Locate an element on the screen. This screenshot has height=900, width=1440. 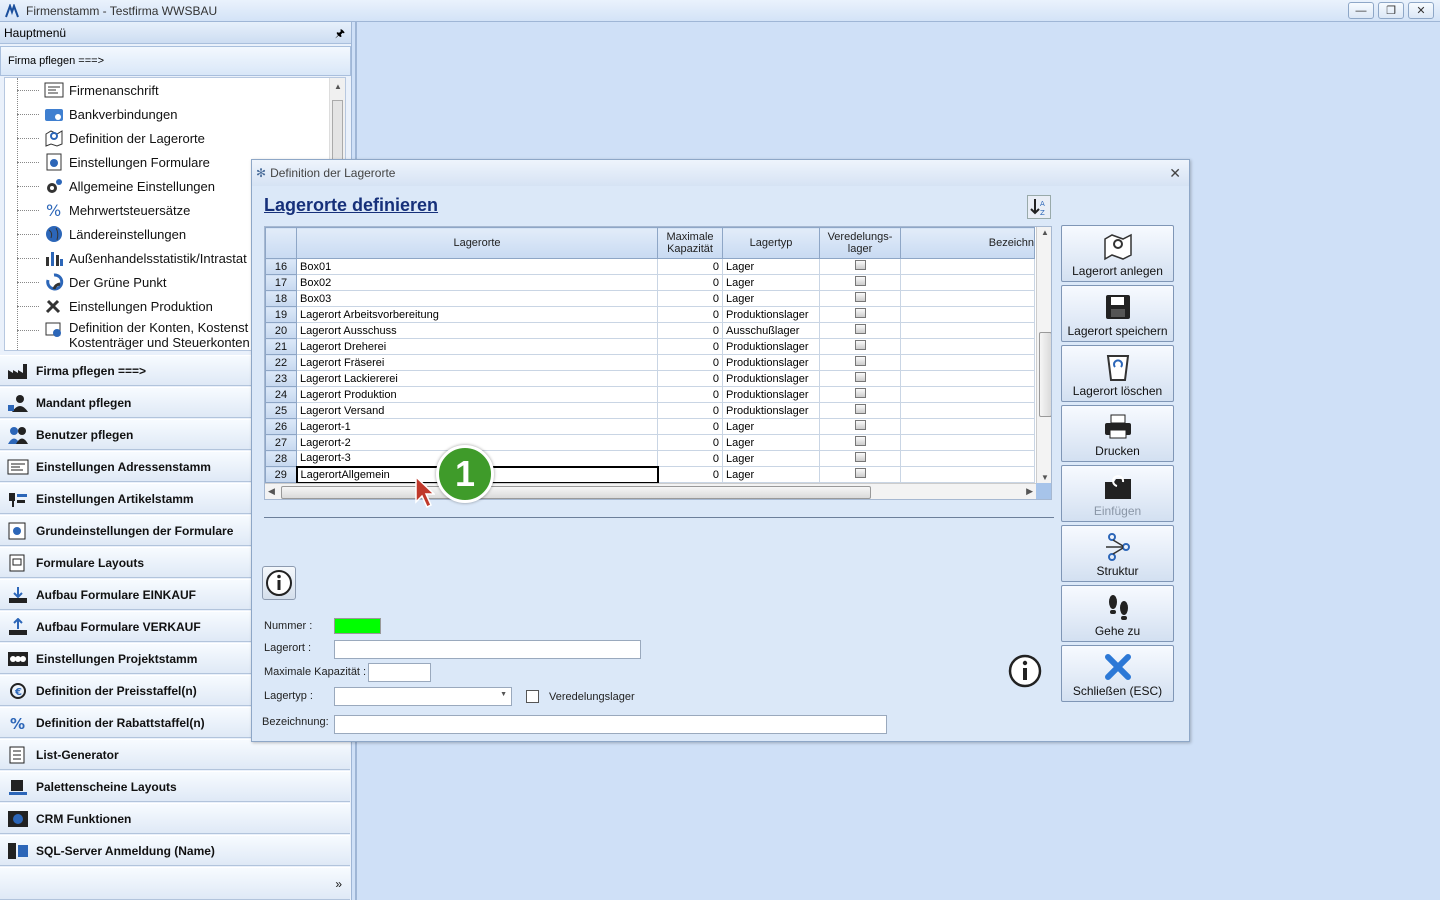
cell-lagerort: Lagerort Versand is located at coordinates (477, 410).